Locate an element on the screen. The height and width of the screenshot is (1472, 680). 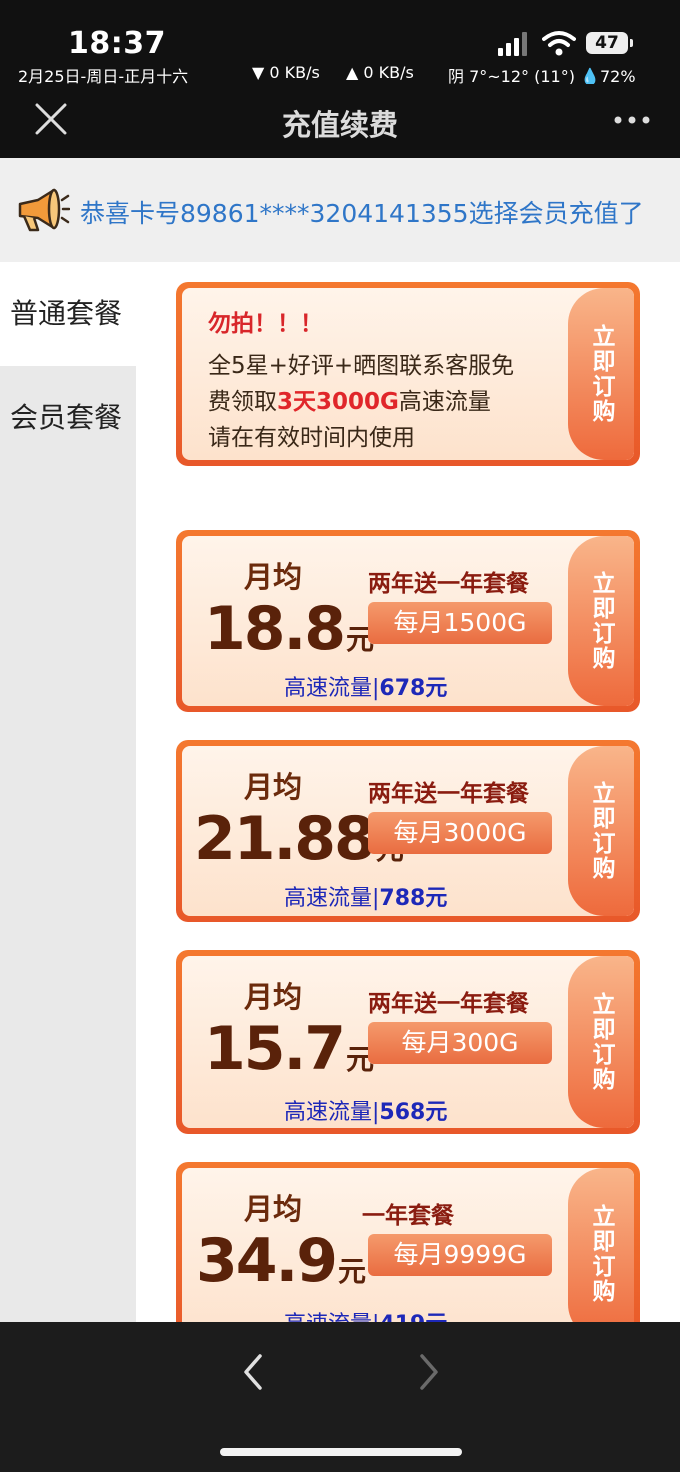
cellular-signal-icon is located at coordinates (512, 44).